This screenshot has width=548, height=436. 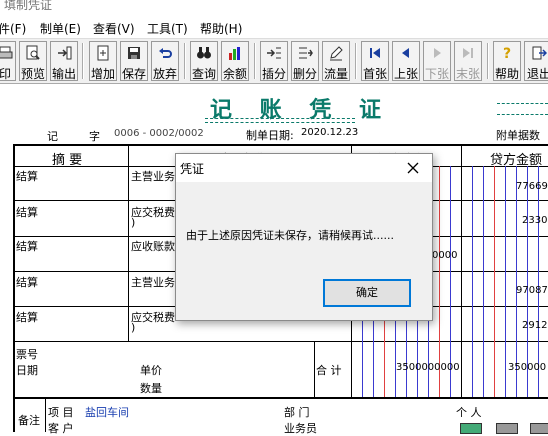 What do you see at coordinates (274, 27) in the screenshot?
I see `menu-bar: 件(F) 制单(E) 查看(V) 工具(T) 帮助(H)` at bounding box center [274, 27].